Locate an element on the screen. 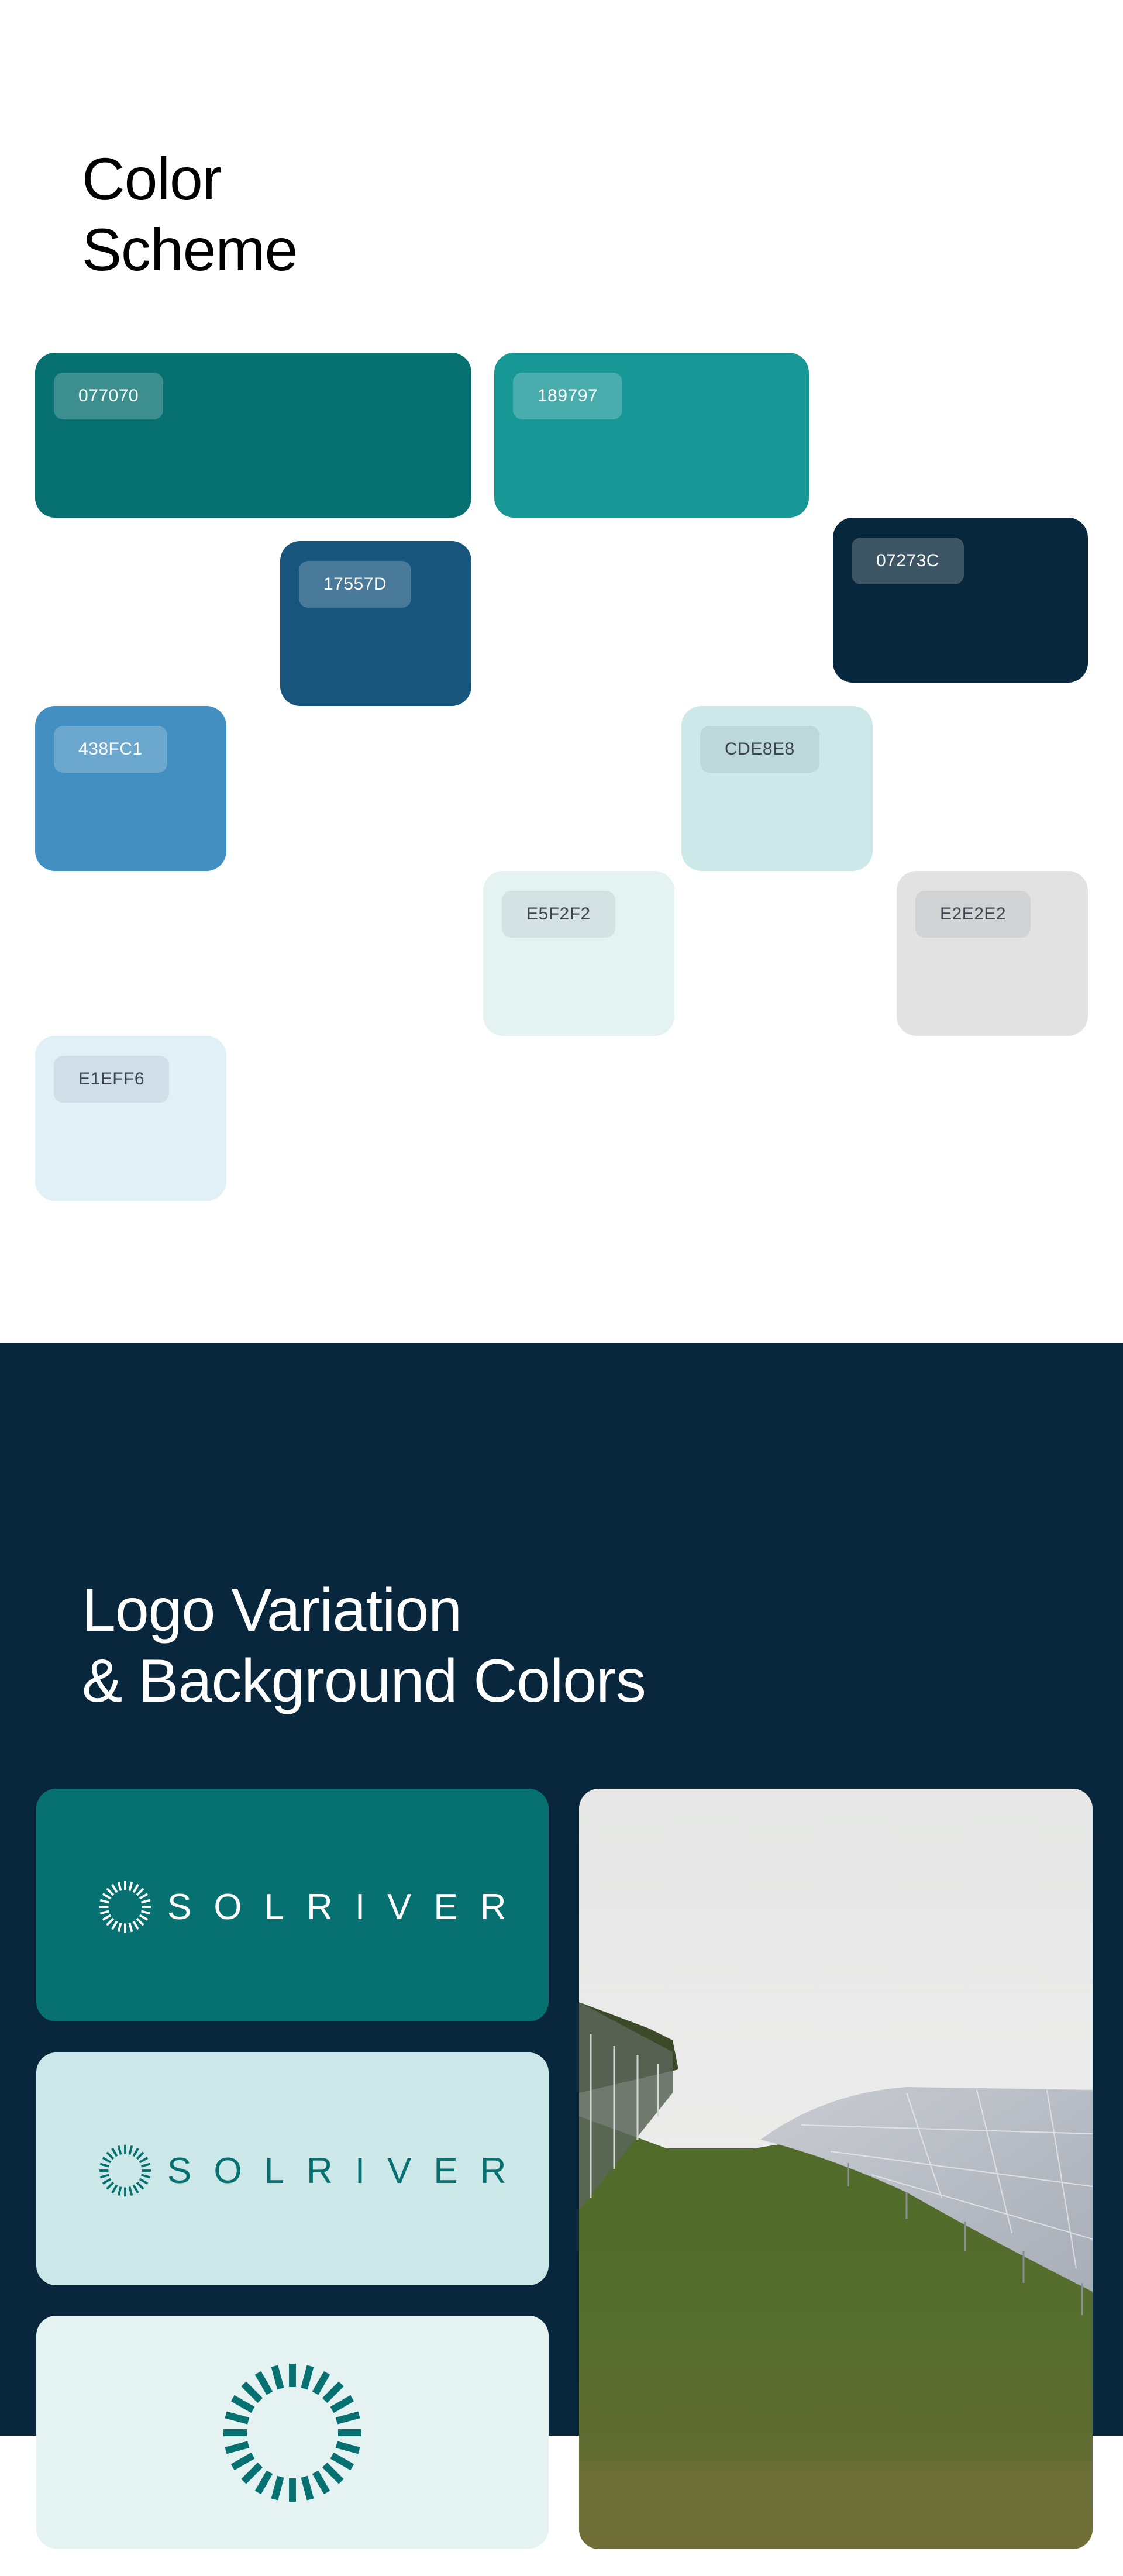  color-swatch: 17557D is located at coordinates (375, 623).